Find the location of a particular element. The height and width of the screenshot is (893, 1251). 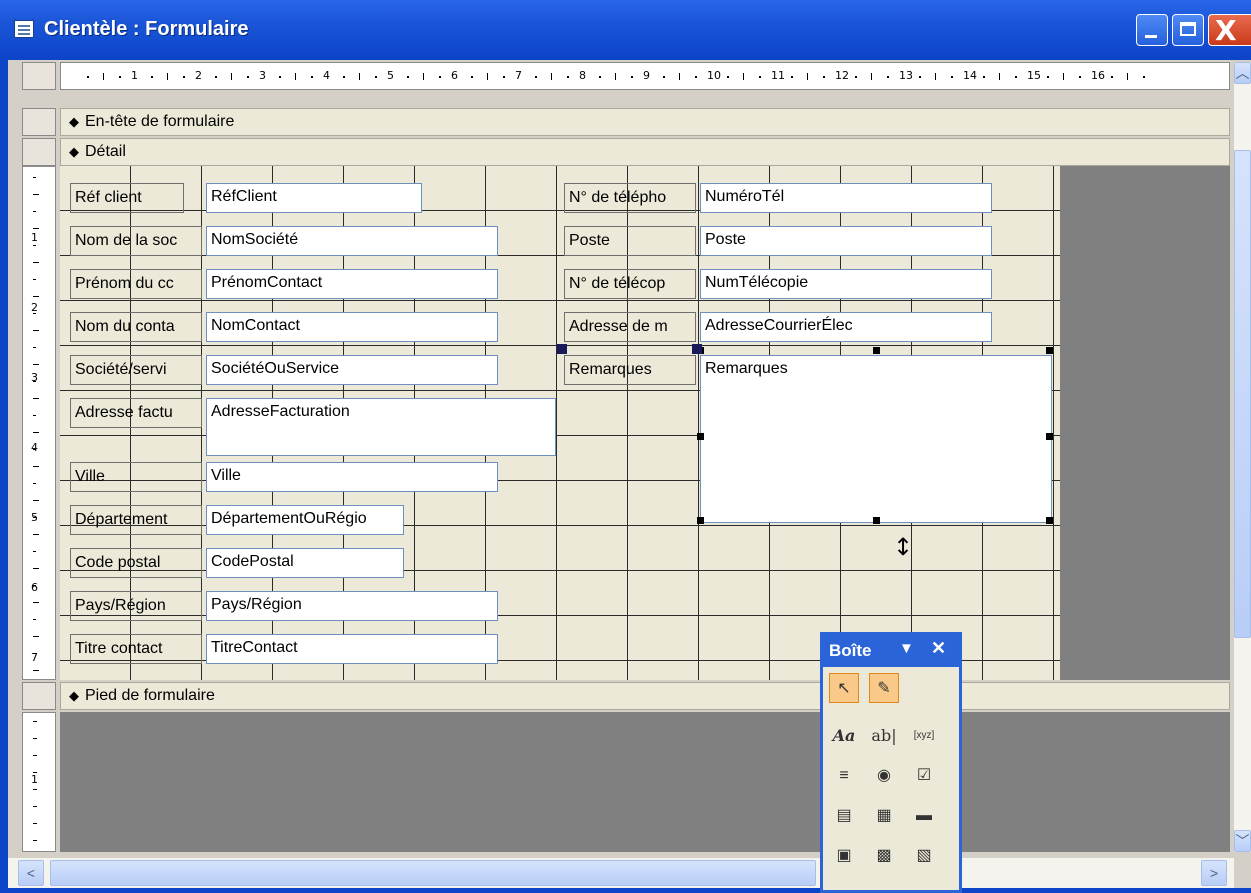

footer-empty-area is located at coordinates (645, 782).